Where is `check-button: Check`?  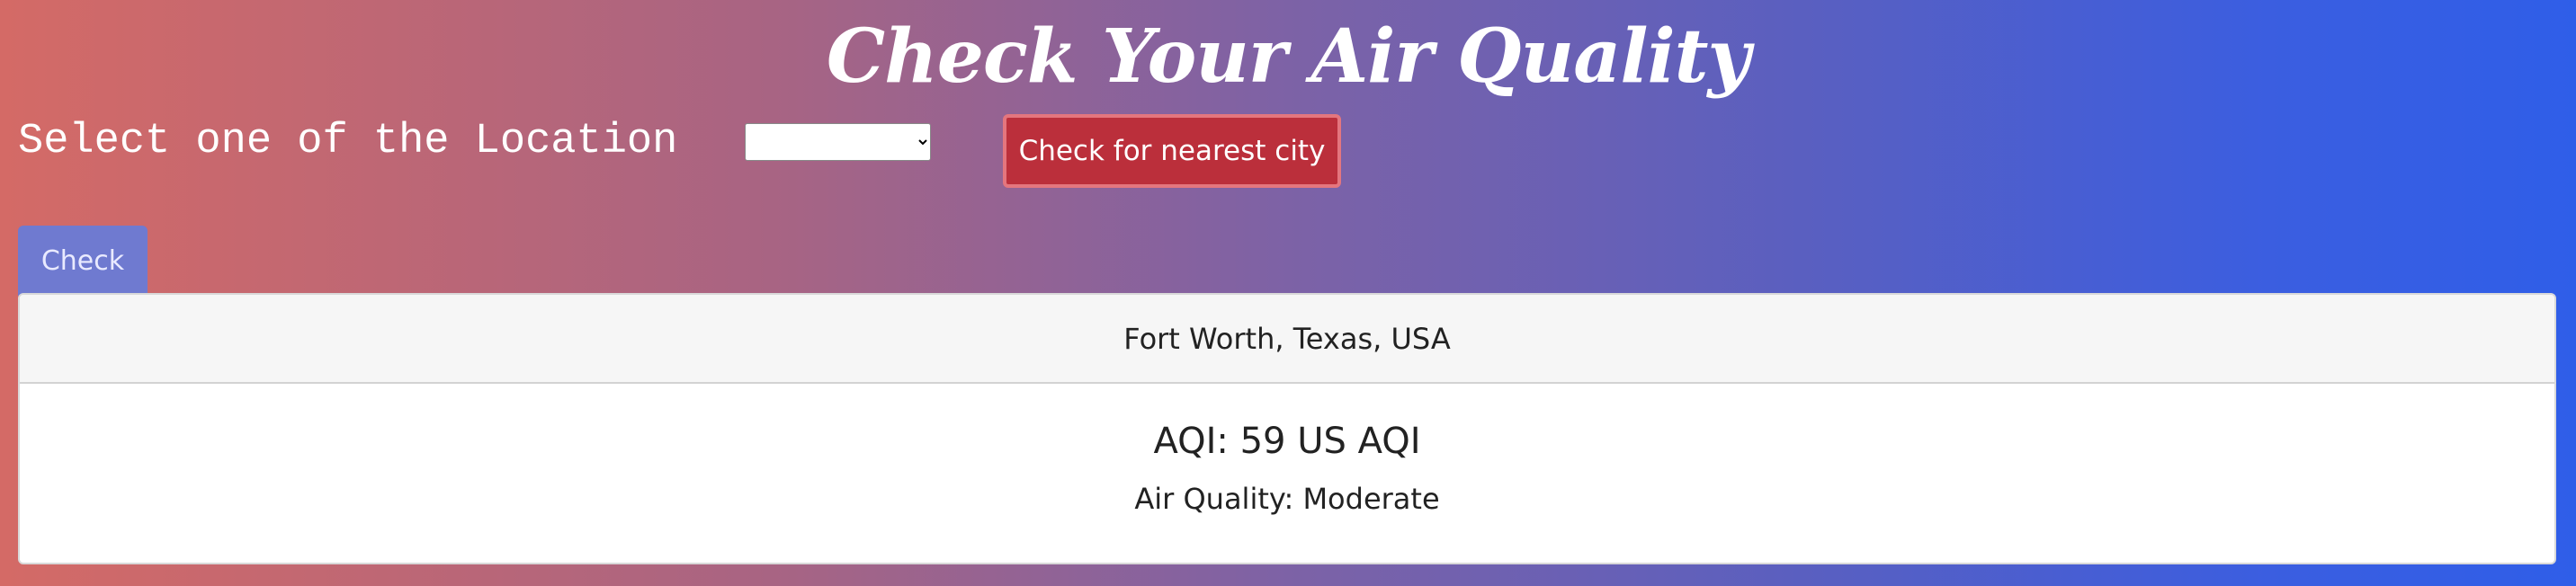
check-button: Check is located at coordinates (83, 261).